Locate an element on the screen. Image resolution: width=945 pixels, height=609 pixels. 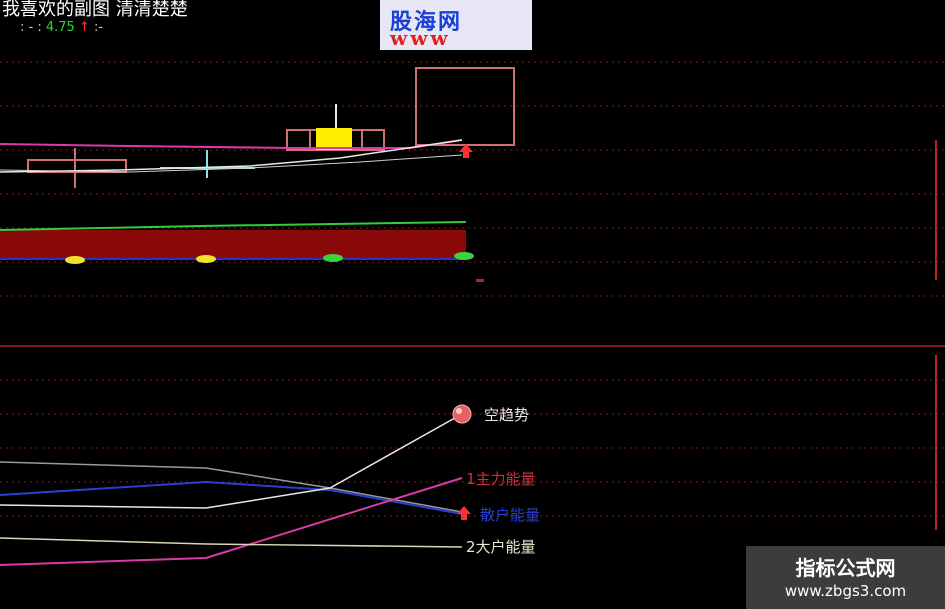
up-arrow-icon is located at coordinates (466, 151).